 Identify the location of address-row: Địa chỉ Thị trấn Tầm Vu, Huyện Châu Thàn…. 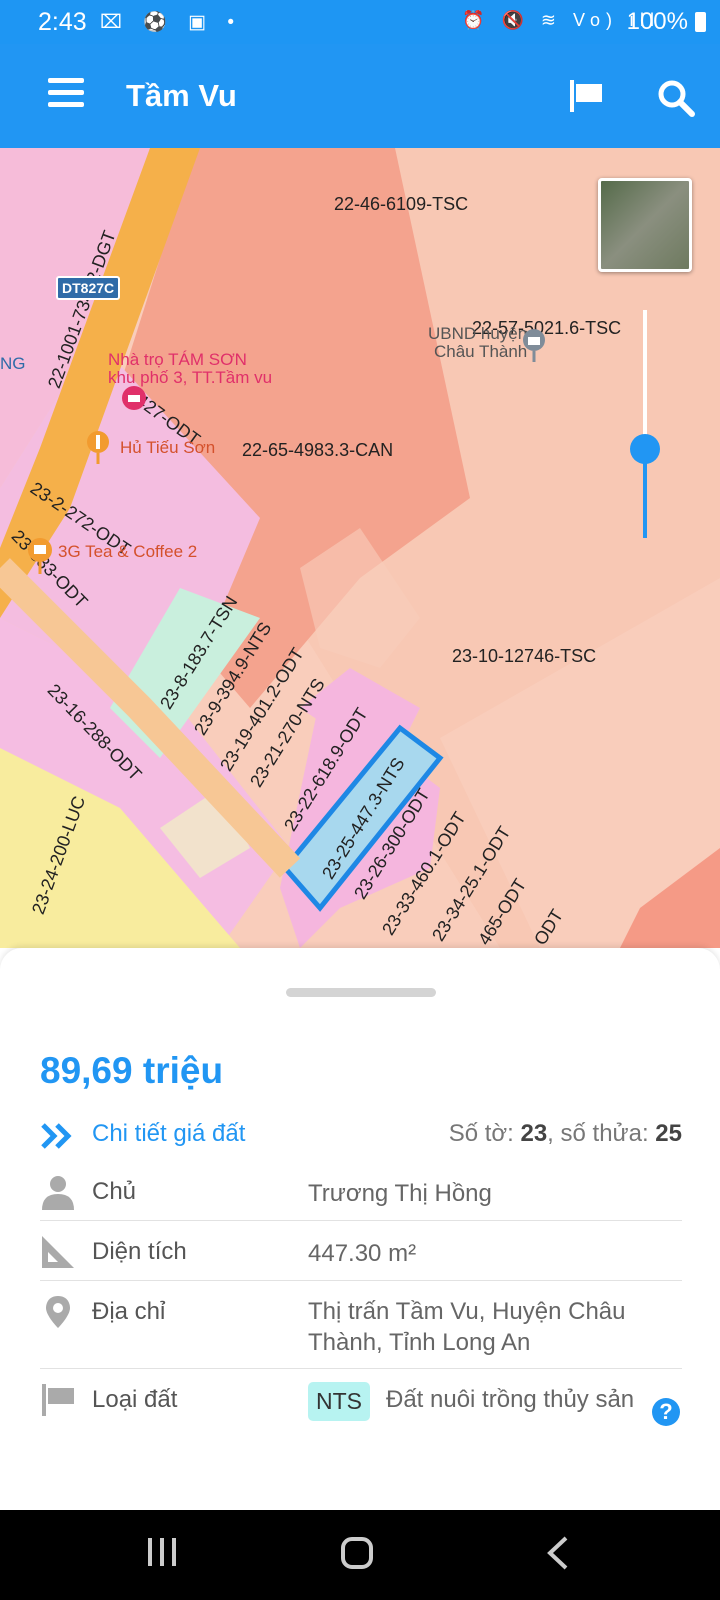
(361, 1331).